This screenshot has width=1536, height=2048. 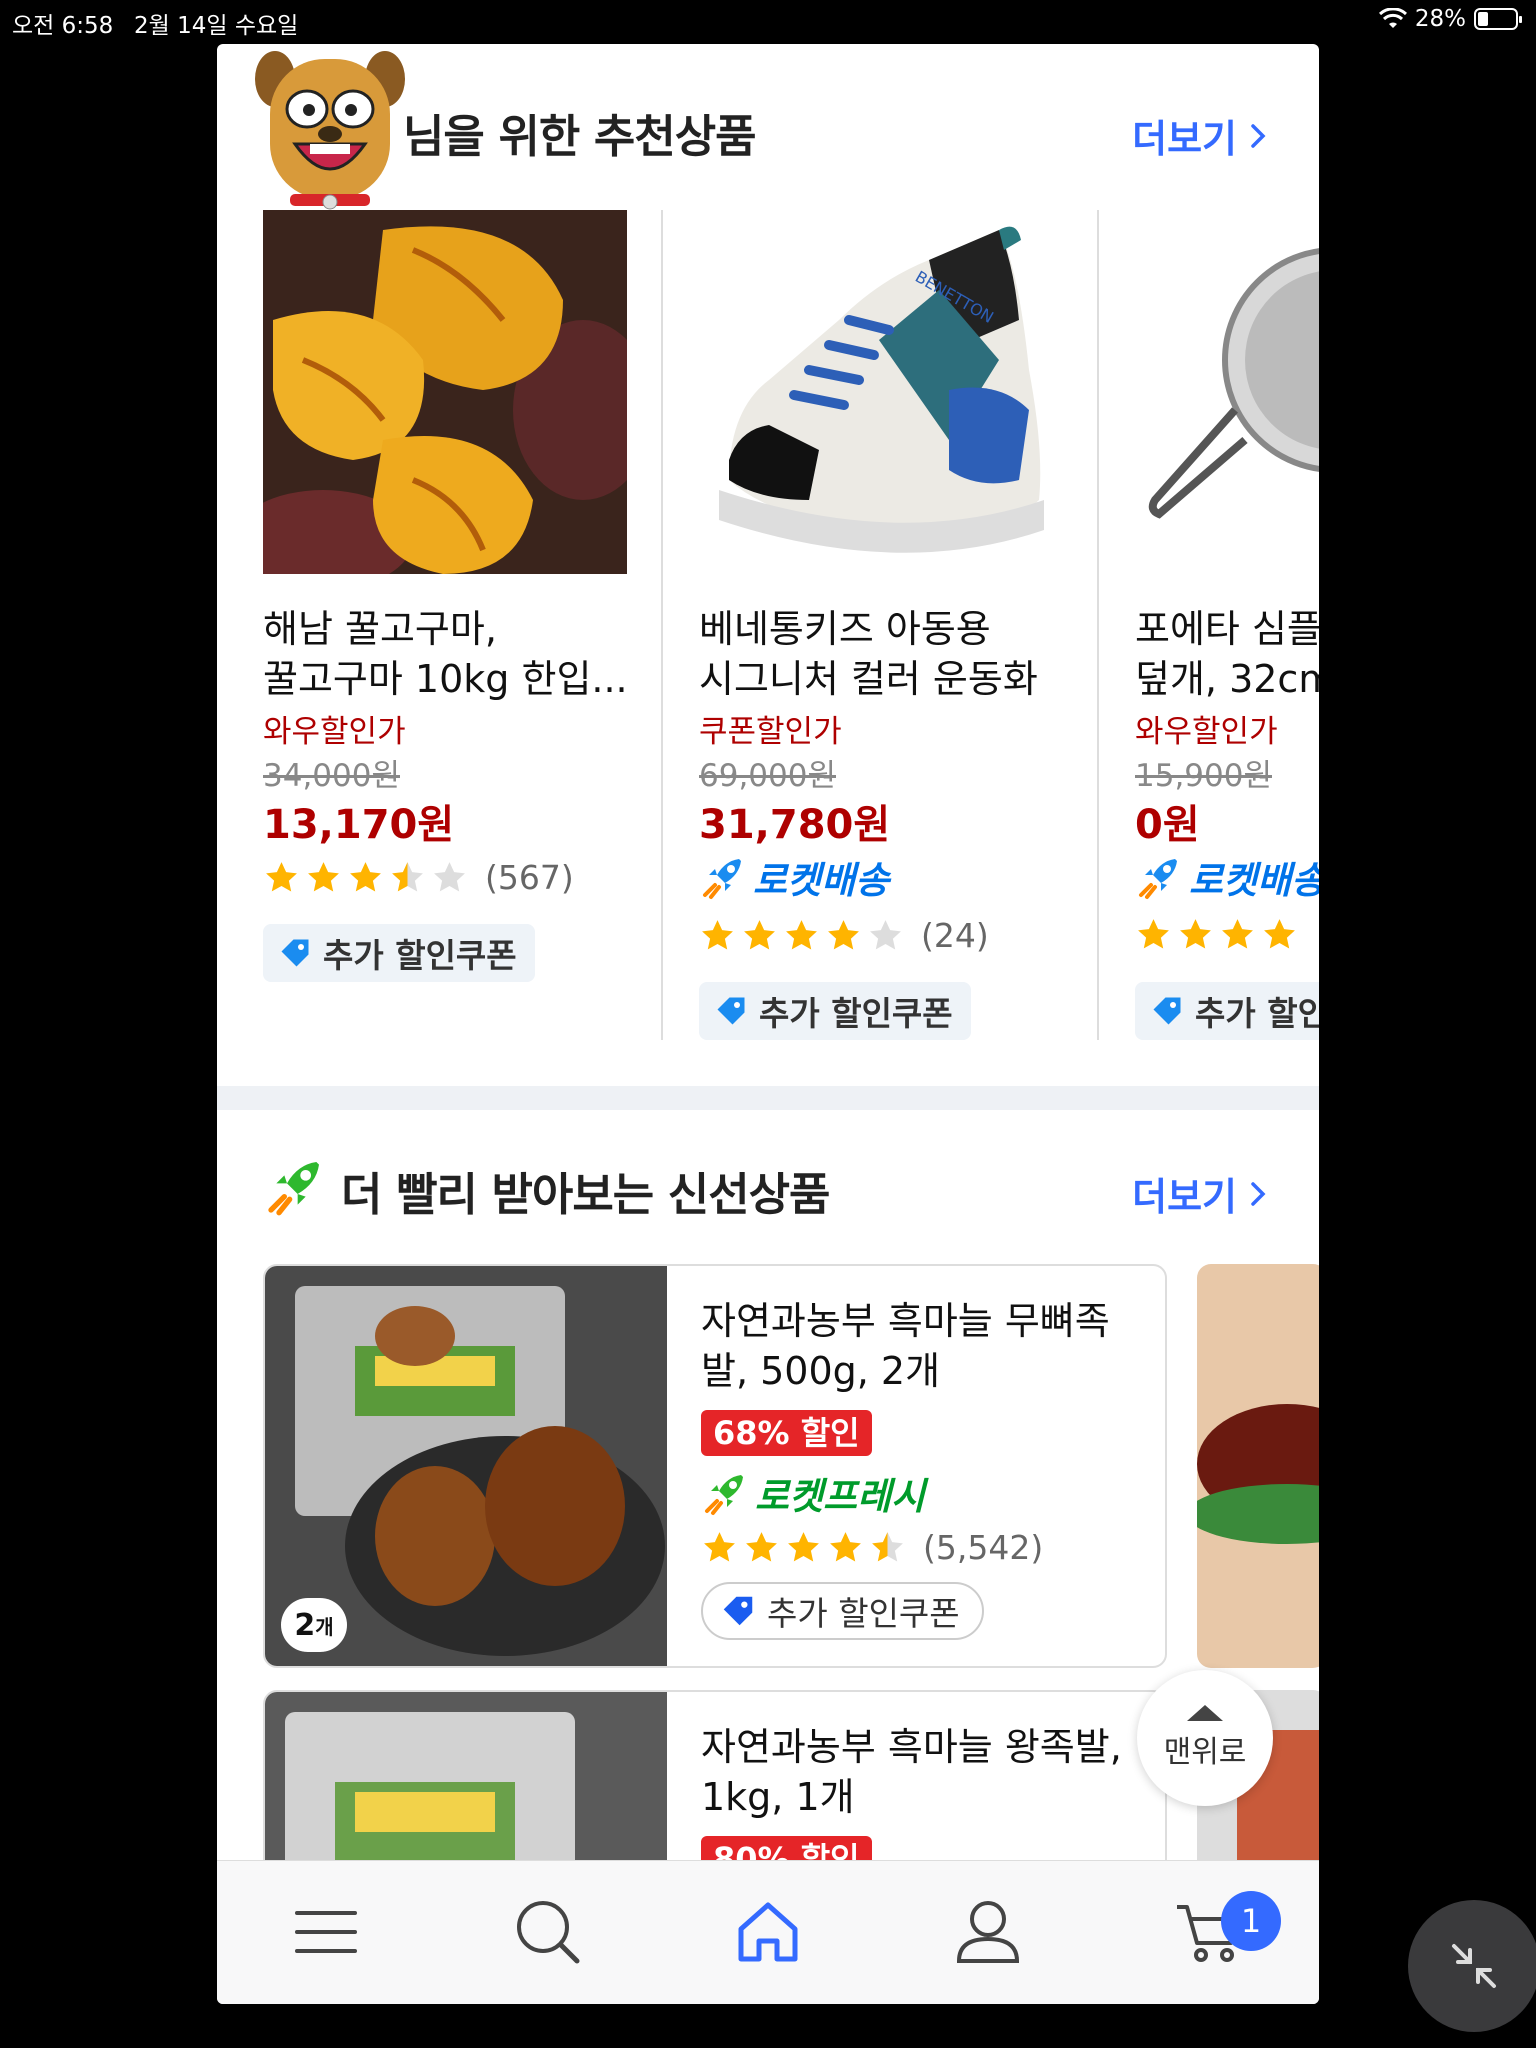 What do you see at coordinates (988, 1932) in the screenshot?
I see `profile-icon` at bounding box center [988, 1932].